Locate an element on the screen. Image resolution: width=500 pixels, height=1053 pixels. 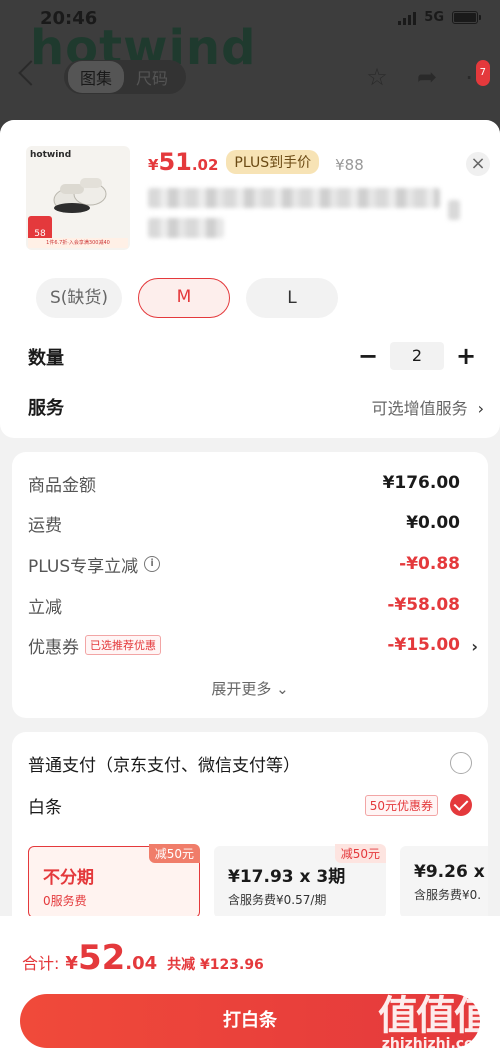
quantity-stepper: − 2 + is located at coordinates (417, 356).